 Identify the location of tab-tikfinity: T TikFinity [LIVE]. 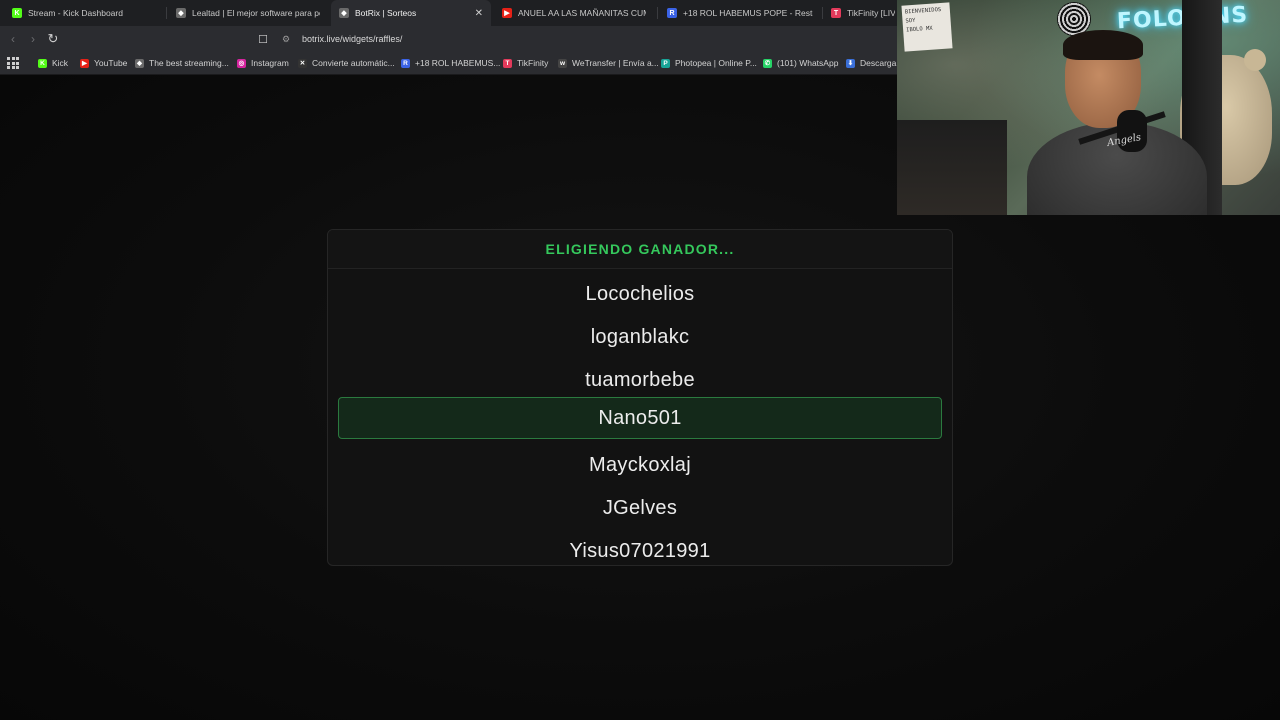
(863, 13).